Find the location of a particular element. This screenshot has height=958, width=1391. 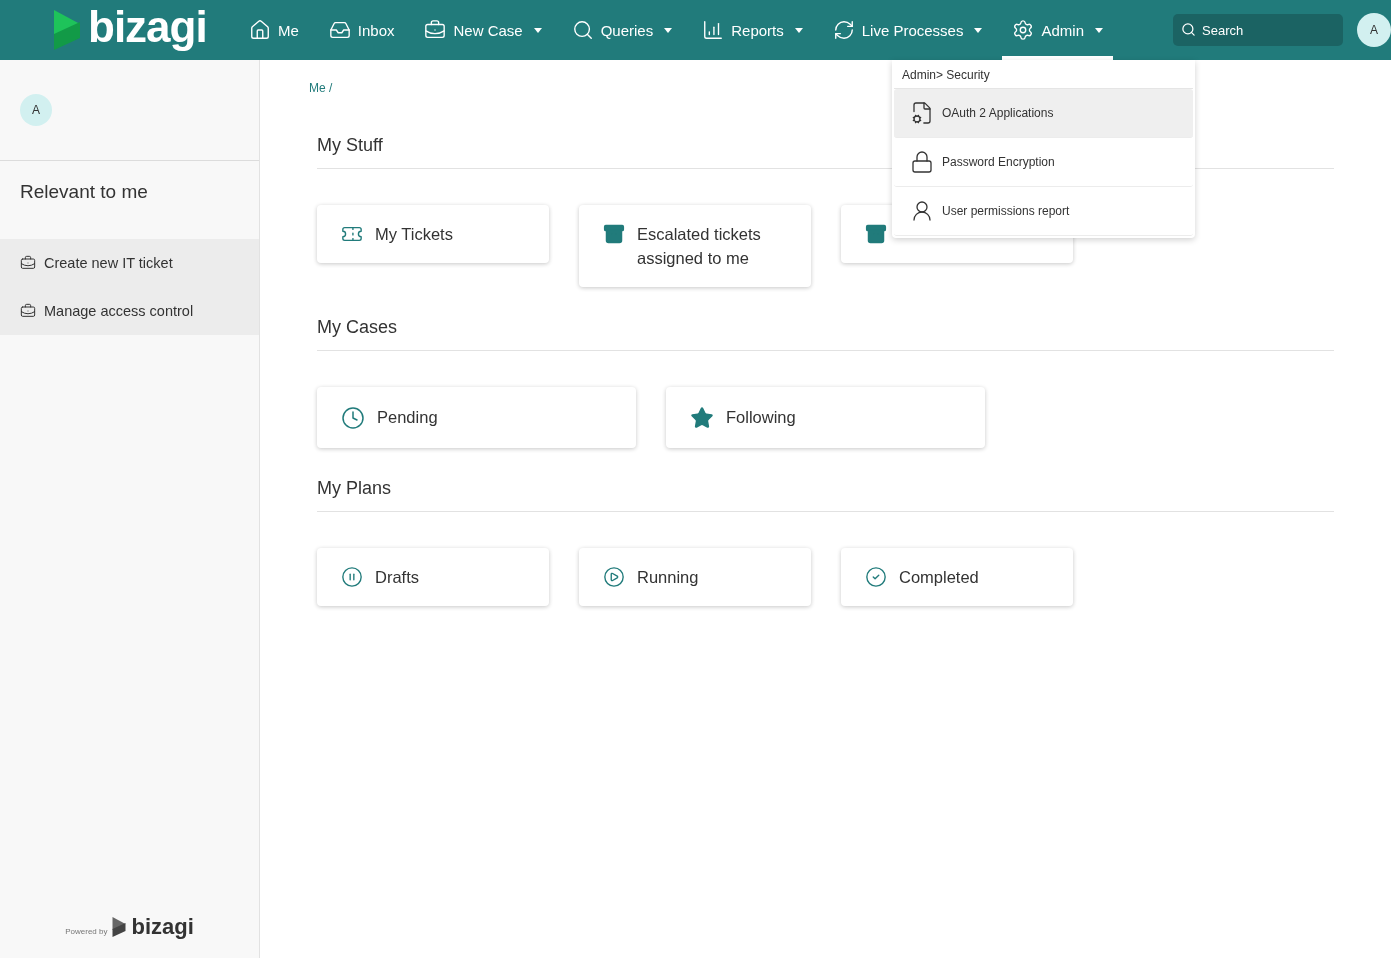

section-title: My Plans is located at coordinates (825, 495).